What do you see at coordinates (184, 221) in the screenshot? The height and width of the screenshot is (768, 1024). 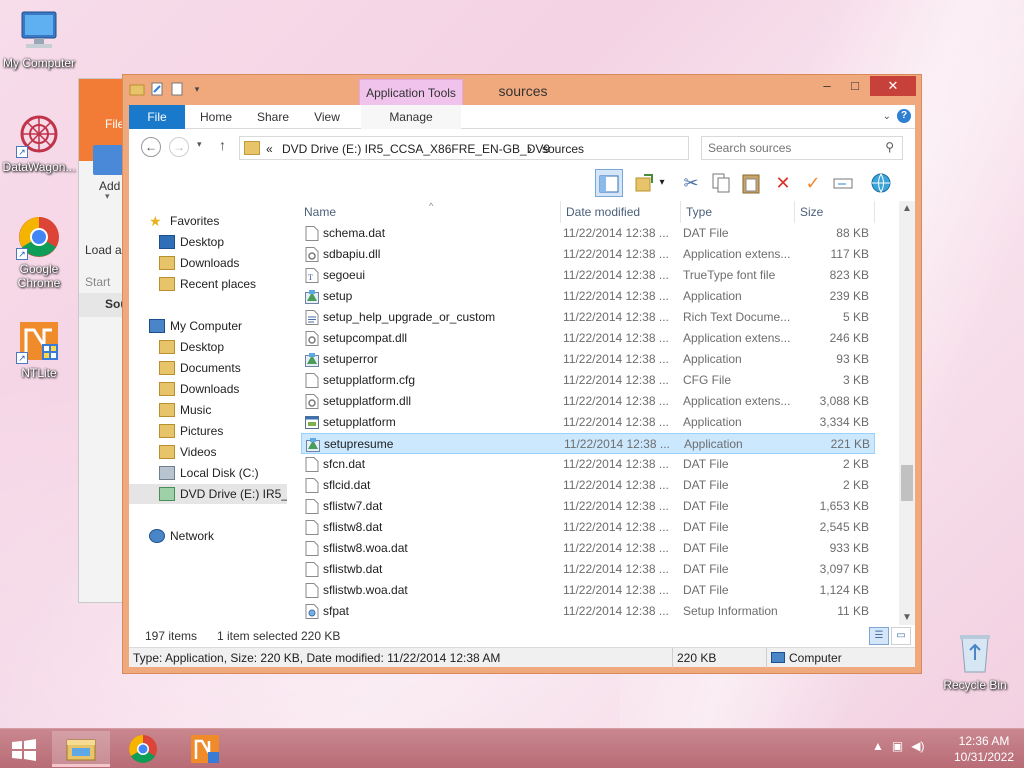 I see `nav-favorites: ★ Favorites` at bounding box center [184, 221].